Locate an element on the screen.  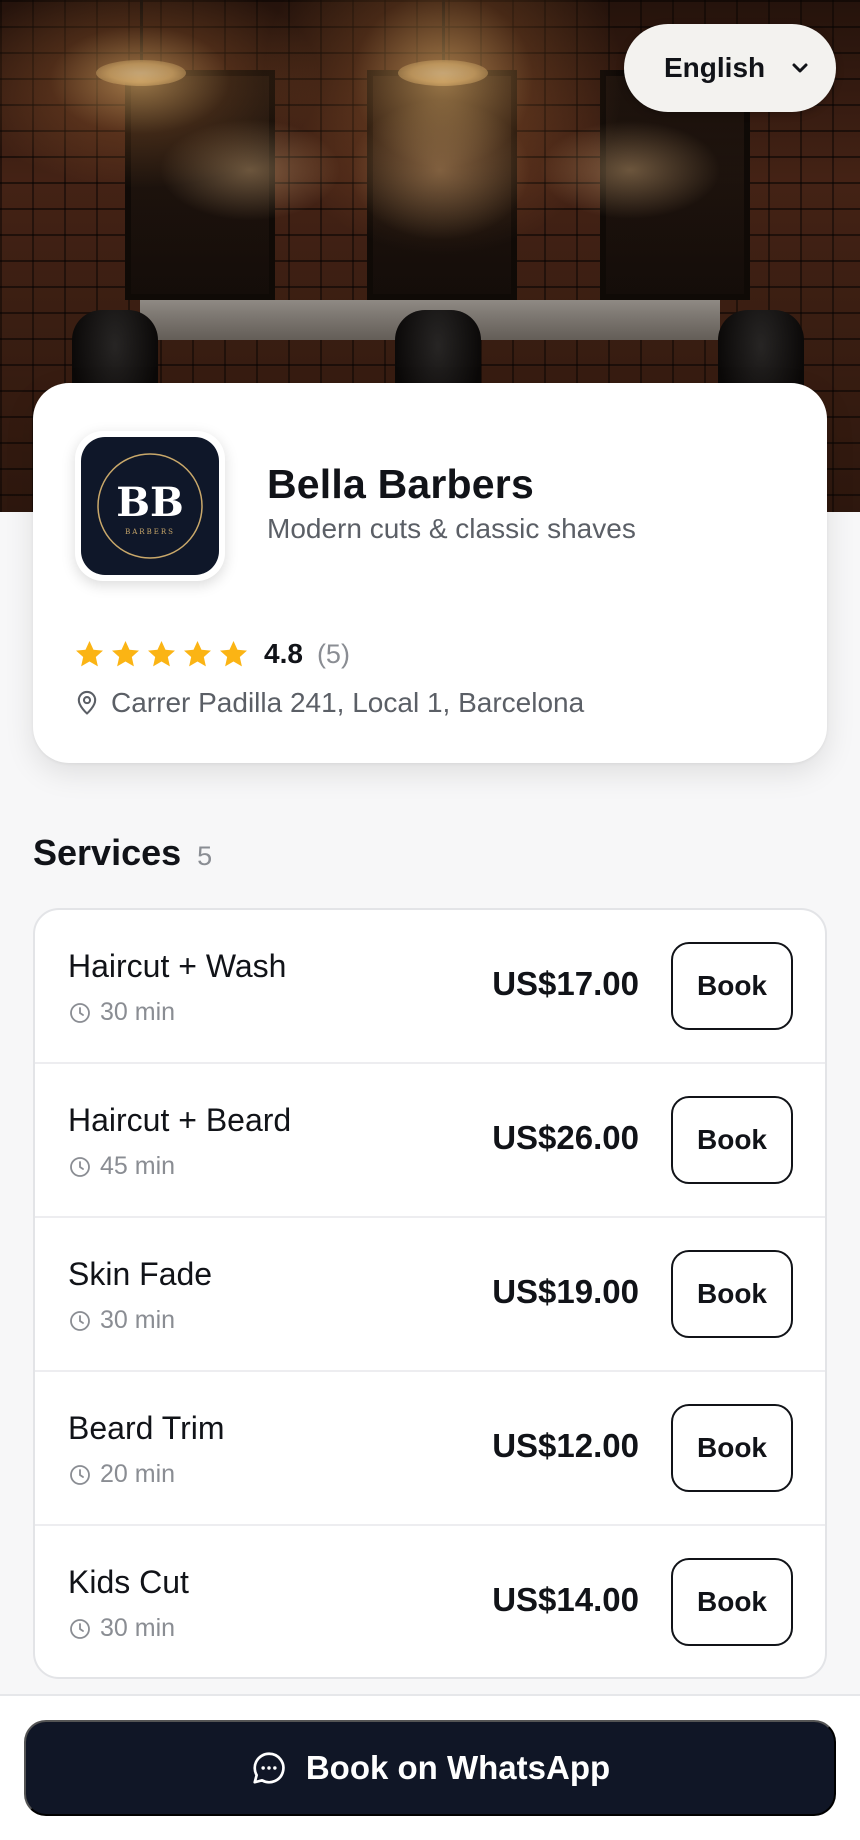
service-price: US$12.00 is located at coordinates (565, 1445).